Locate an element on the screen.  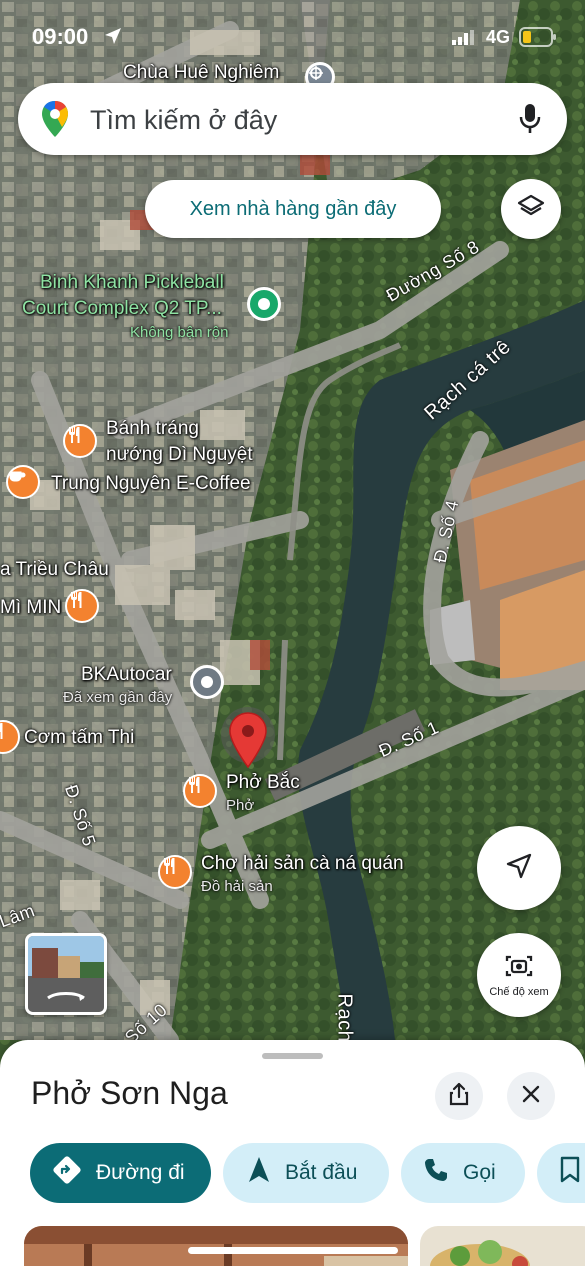
map-label-coffee: Trung Nguyên E-Coffee is located at coordinates (151, 484).